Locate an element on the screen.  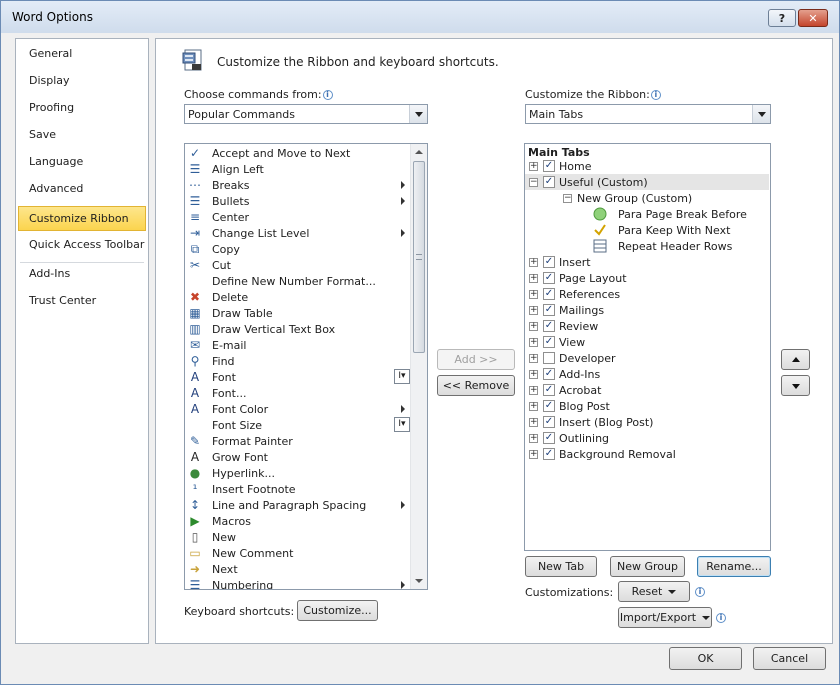
remove-button: << Remove is located at coordinates (476, 385).